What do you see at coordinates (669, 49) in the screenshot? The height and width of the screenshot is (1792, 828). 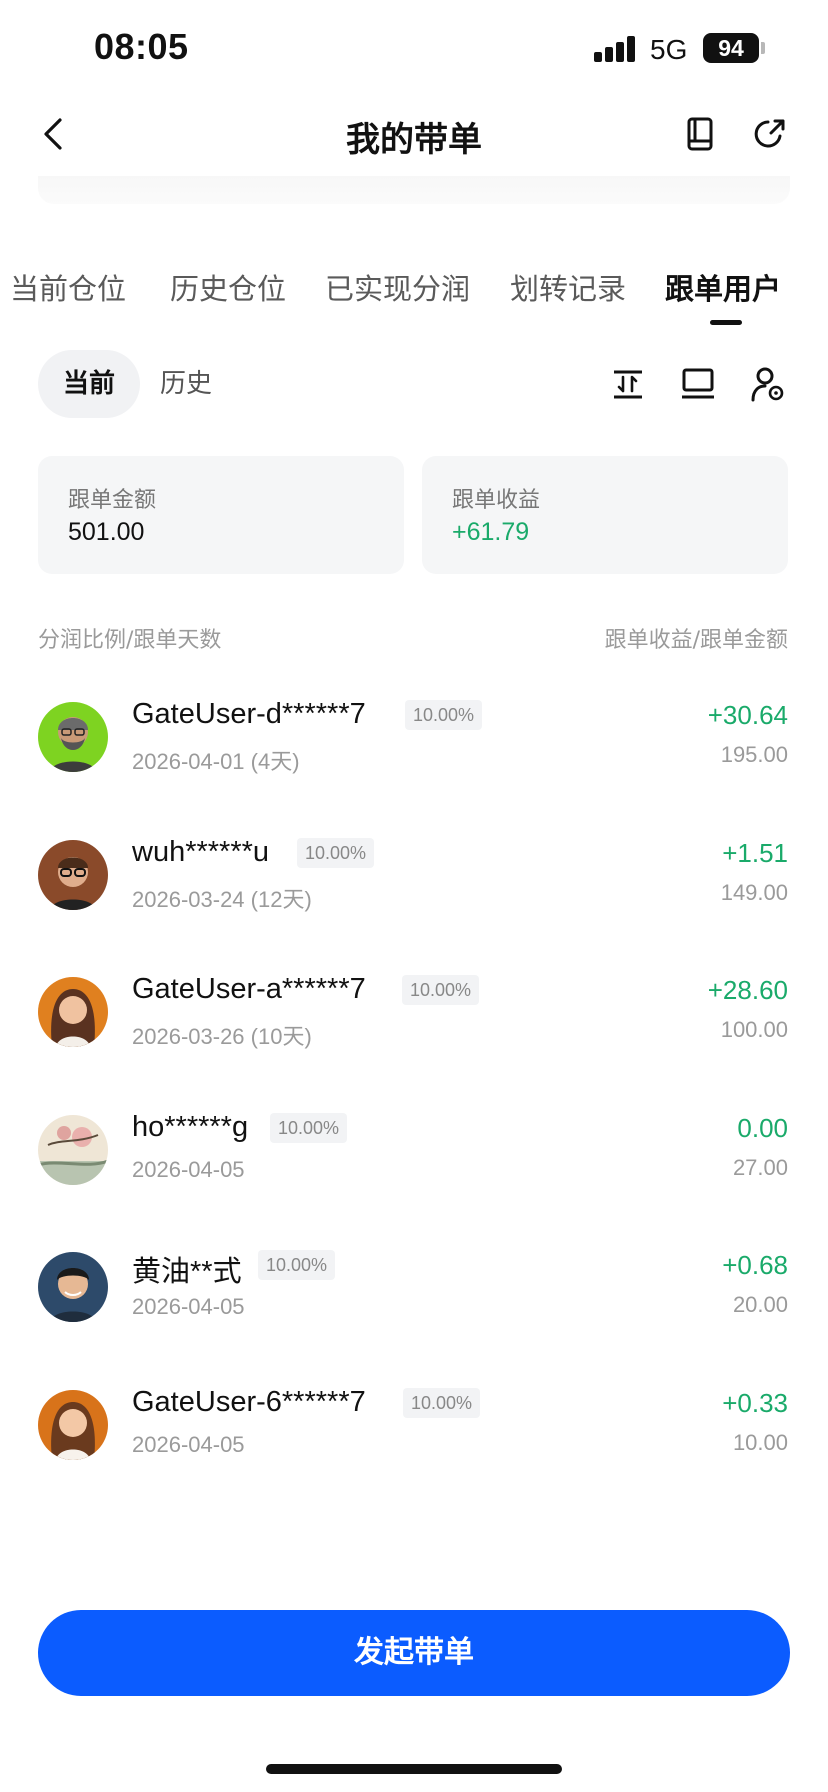 I see `network-label: 5G` at bounding box center [669, 49].